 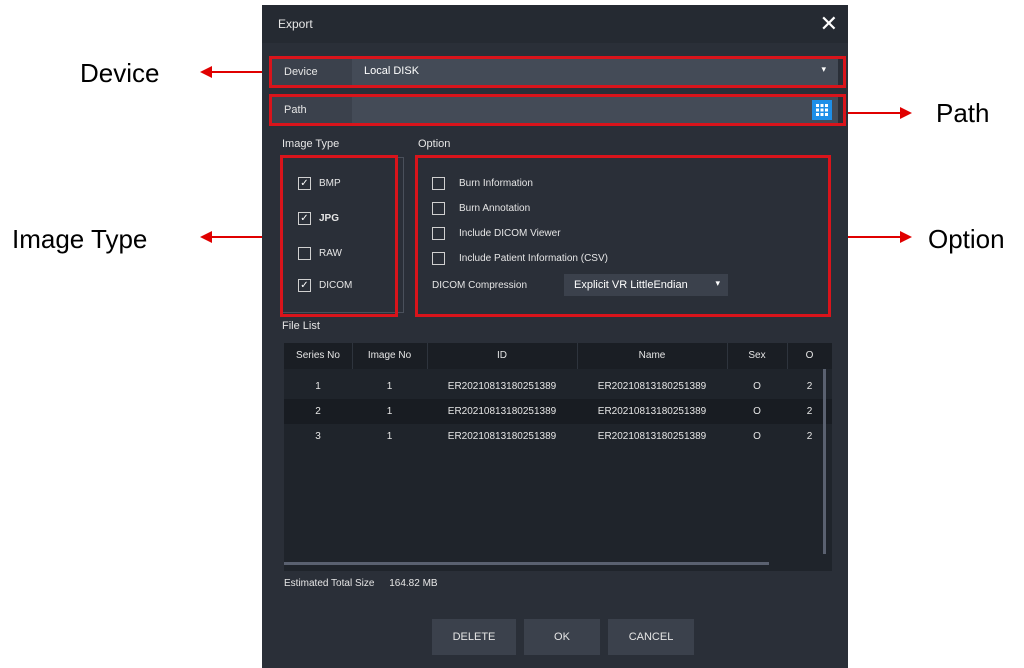 What do you see at coordinates (389, 355) in the screenshot?
I see `column-header: Image No` at bounding box center [389, 355].